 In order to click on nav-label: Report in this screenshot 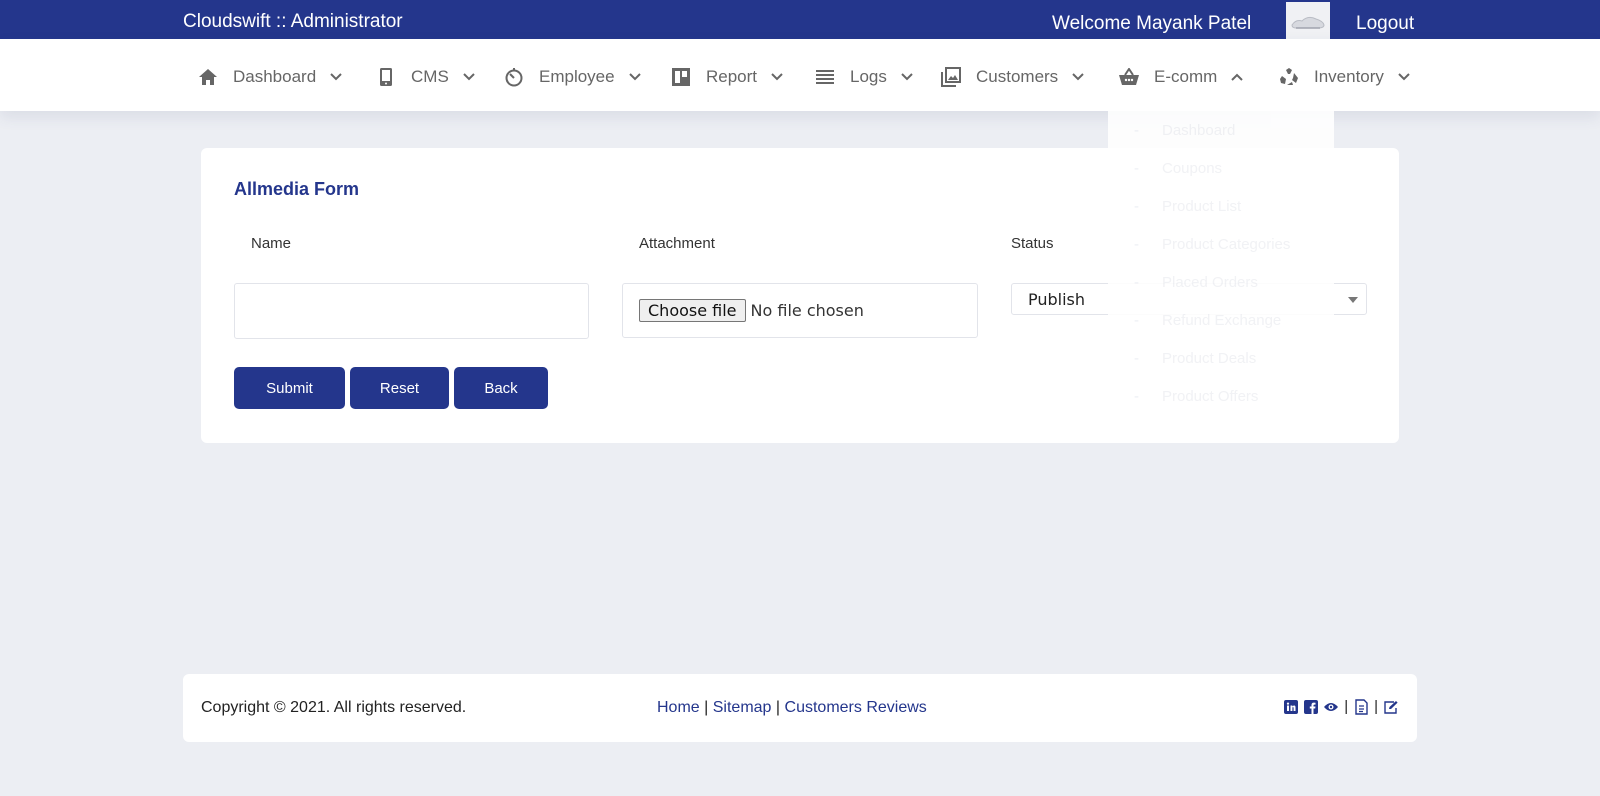, I will do `click(732, 76)`.